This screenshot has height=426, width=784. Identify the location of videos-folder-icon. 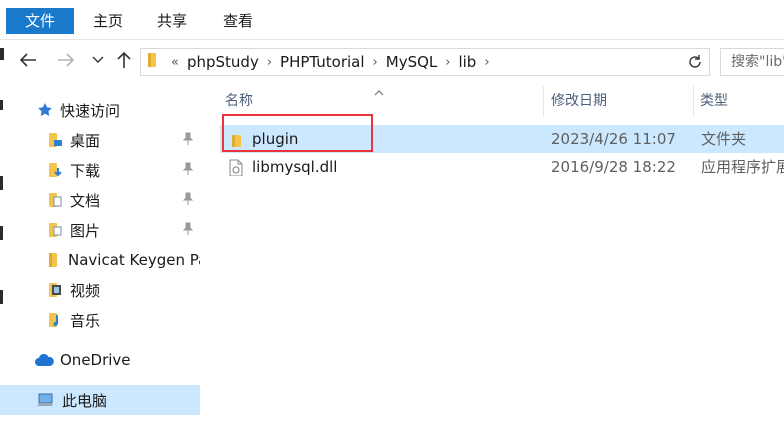
(55, 290).